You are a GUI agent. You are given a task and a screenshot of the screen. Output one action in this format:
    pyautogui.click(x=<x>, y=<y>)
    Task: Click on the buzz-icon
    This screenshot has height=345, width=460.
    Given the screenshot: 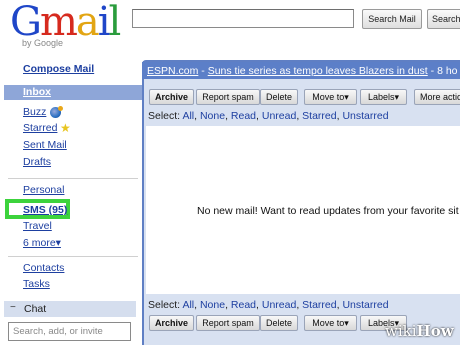 What is the action you would take?
    pyautogui.click(x=56, y=112)
    